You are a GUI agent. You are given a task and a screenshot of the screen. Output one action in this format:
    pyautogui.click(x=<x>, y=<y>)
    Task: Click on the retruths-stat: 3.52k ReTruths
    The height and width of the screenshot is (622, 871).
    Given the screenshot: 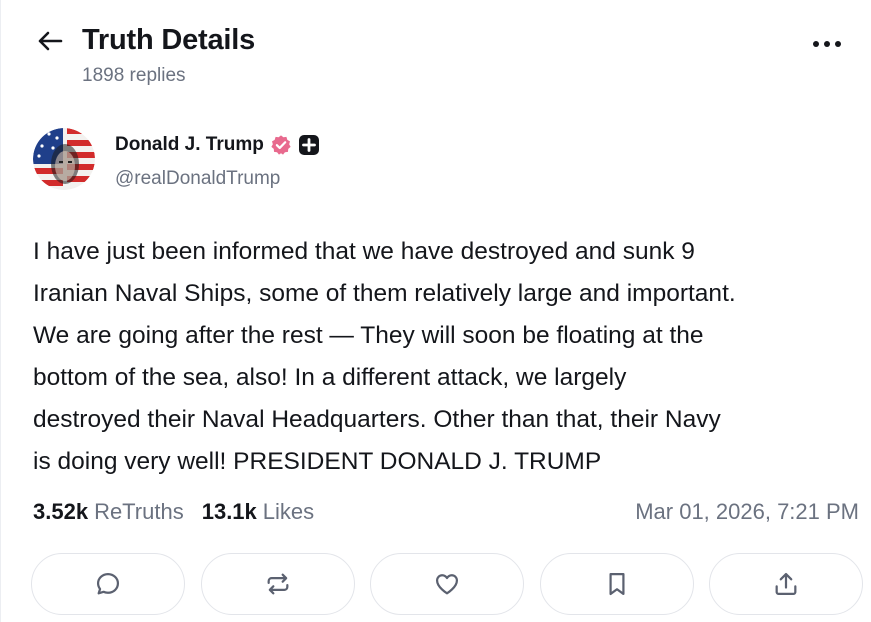 What is the action you would take?
    pyautogui.click(x=108, y=512)
    